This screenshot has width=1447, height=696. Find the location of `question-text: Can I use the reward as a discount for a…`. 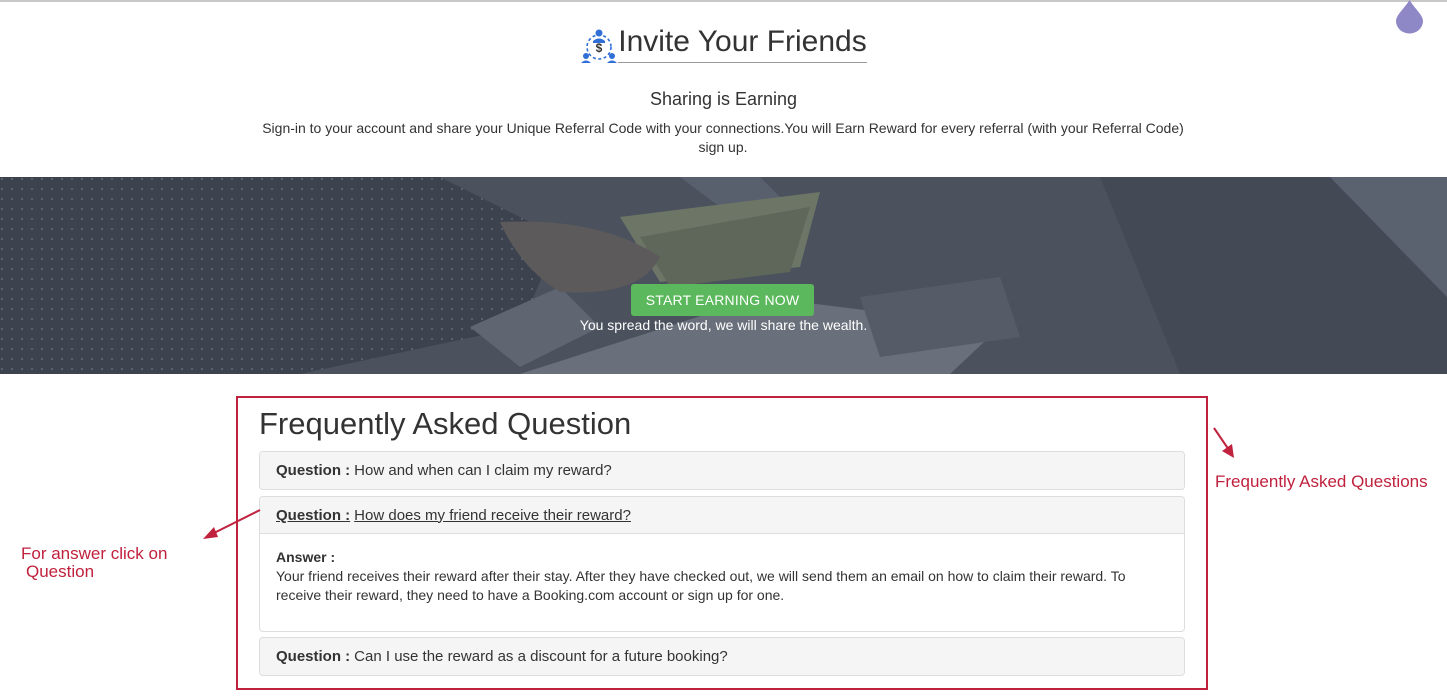

question-text: Can I use the reward as a discount for a… is located at coordinates (541, 656).